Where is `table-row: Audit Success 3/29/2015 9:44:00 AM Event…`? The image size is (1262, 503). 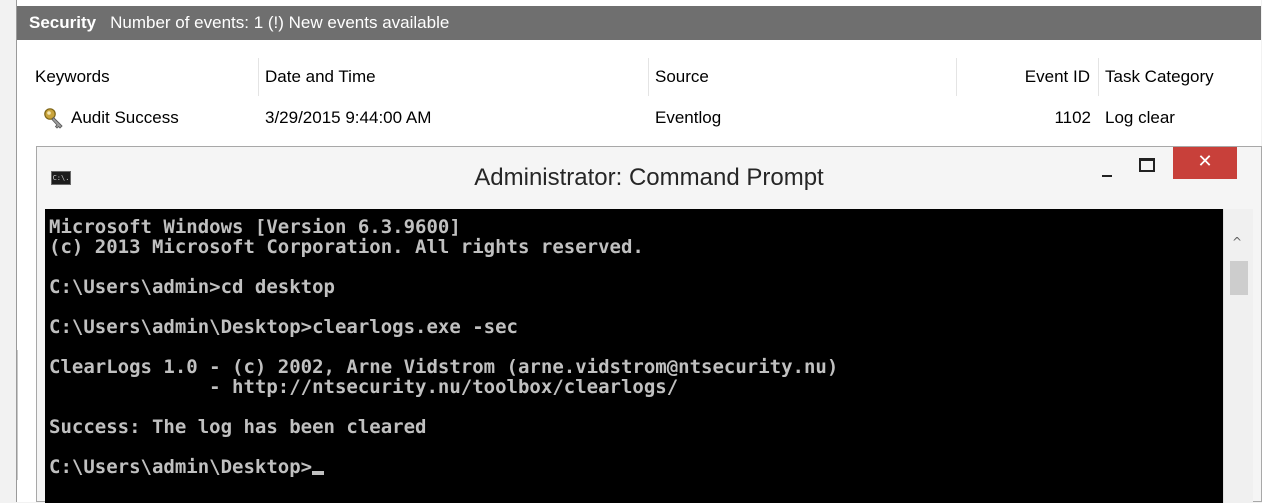
table-row: Audit Success 3/29/2015 9:44:00 AM Event… is located at coordinates (639, 118).